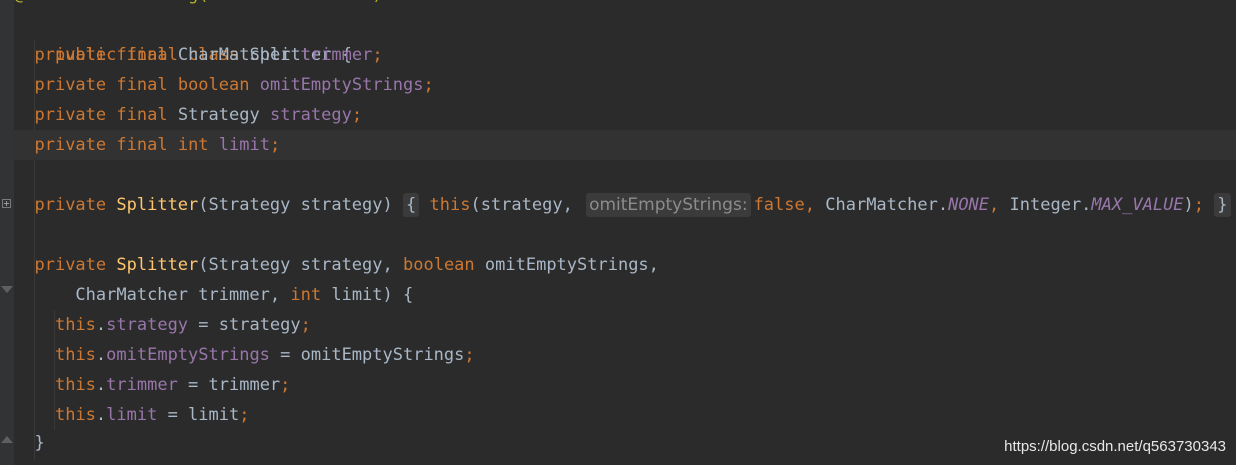  What do you see at coordinates (625, 295) in the screenshot?
I see `code-line-continuation: CharMatcher trimmer, int limit) {` at bounding box center [625, 295].